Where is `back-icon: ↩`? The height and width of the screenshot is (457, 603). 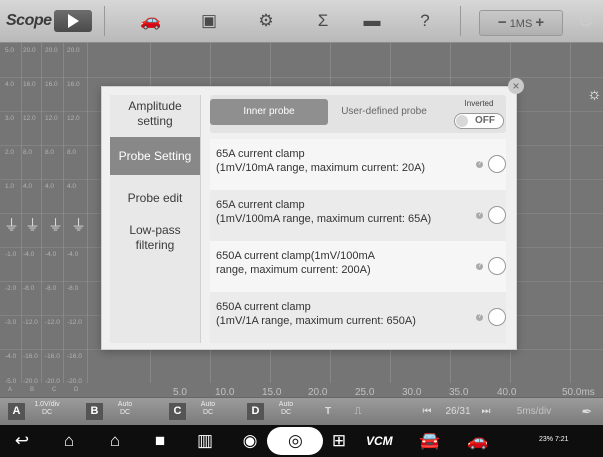
back-icon: ↩ is located at coordinates (22, 441).